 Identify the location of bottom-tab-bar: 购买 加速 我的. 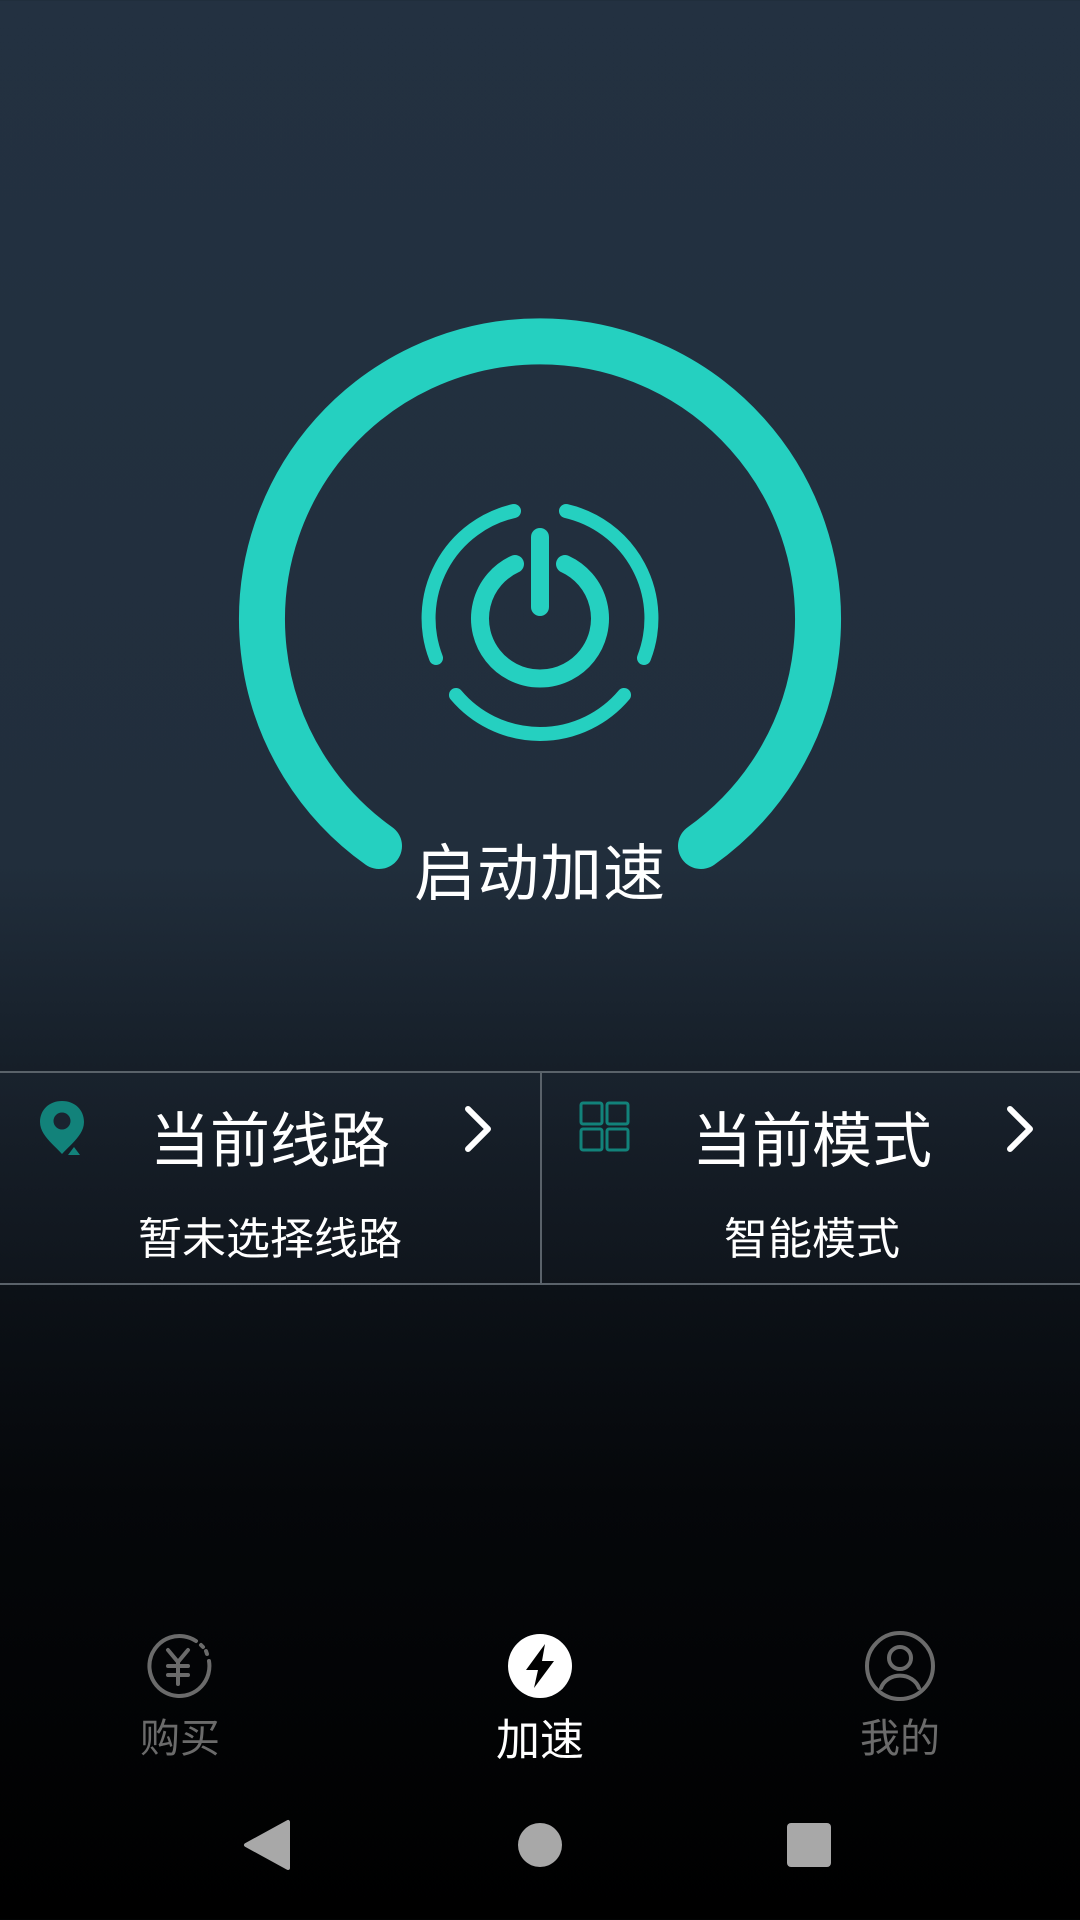
(540, 1695).